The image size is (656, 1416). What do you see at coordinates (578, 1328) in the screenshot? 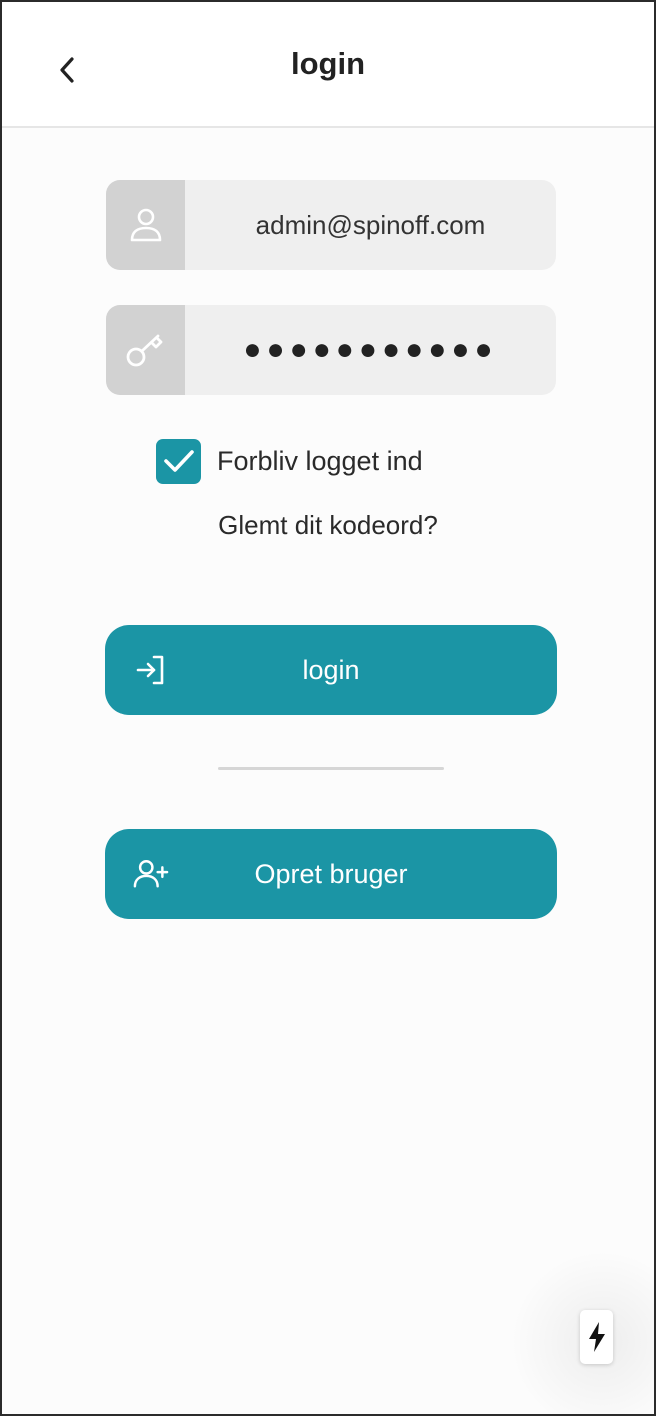
I see `fab-glow` at bounding box center [578, 1328].